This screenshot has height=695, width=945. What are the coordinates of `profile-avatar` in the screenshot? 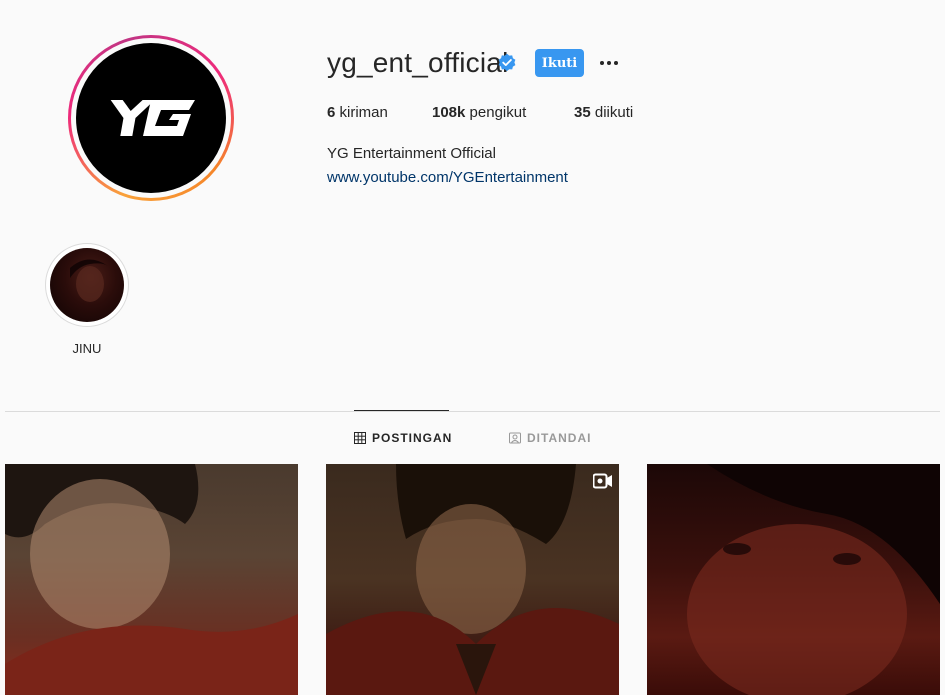 It's located at (151, 118).